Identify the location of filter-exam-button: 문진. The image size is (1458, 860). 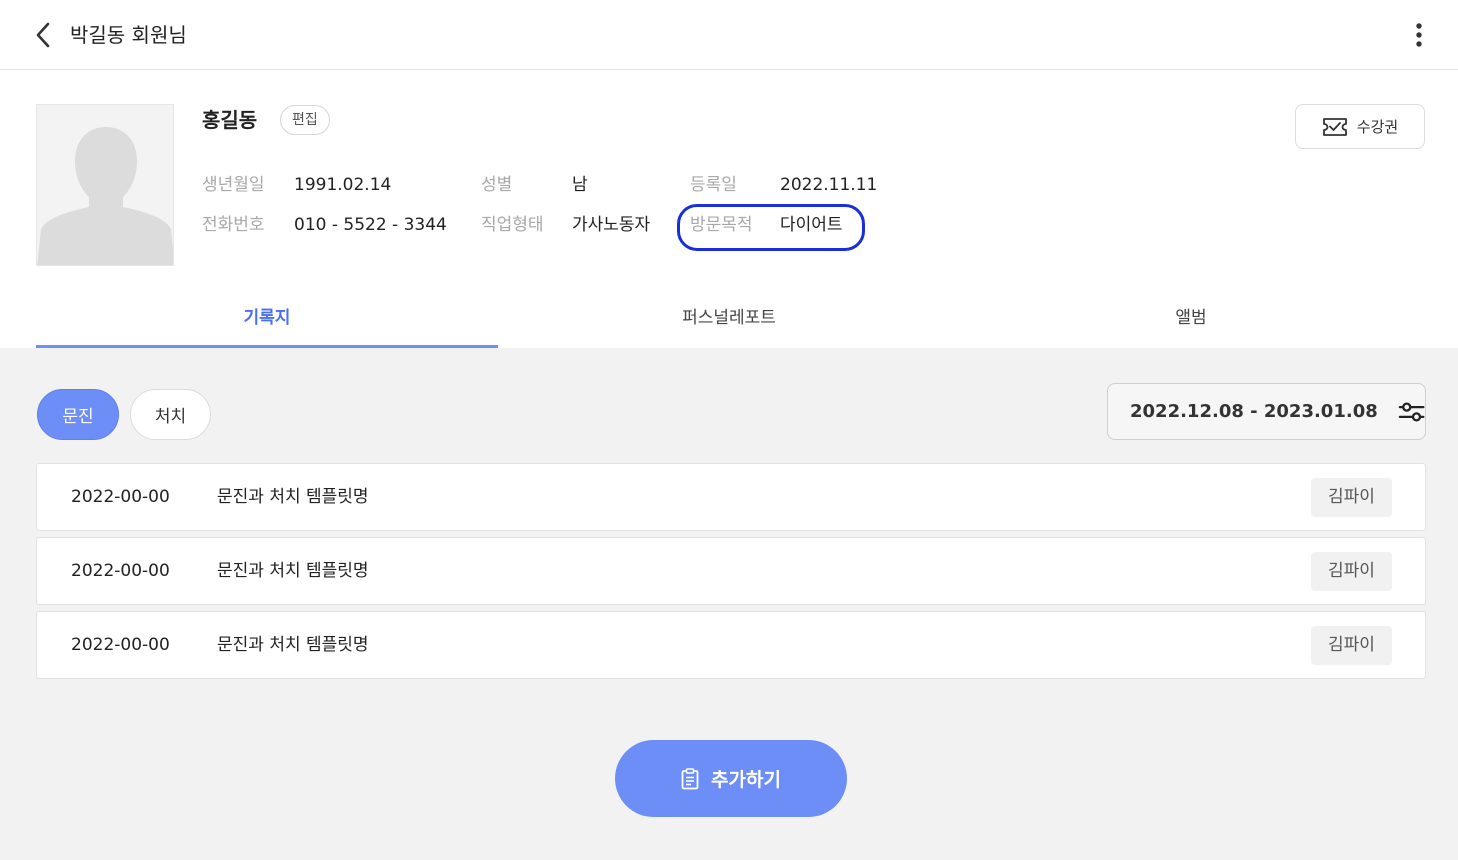
(78, 414).